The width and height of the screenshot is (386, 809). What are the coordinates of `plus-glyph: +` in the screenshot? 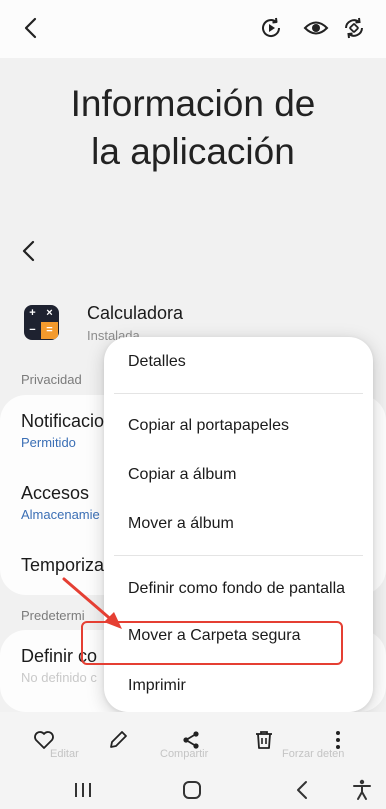 It's located at (32, 313).